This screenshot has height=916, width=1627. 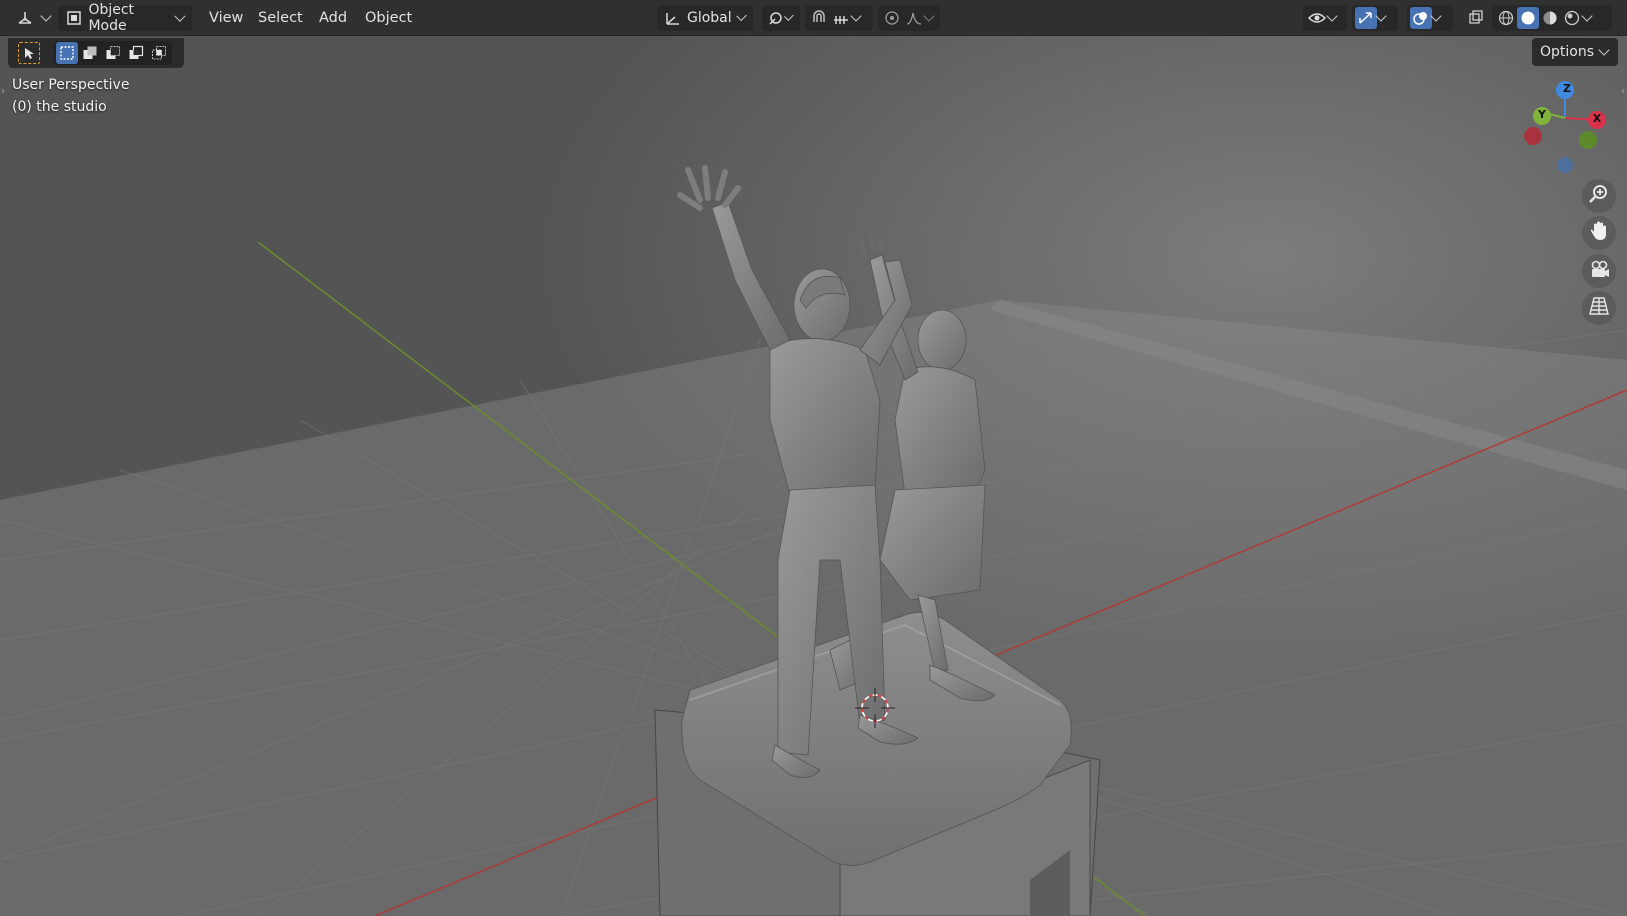 What do you see at coordinates (74, 18) in the screenshot?
I see `object-mode-icon` at bounding box center [74, 18].